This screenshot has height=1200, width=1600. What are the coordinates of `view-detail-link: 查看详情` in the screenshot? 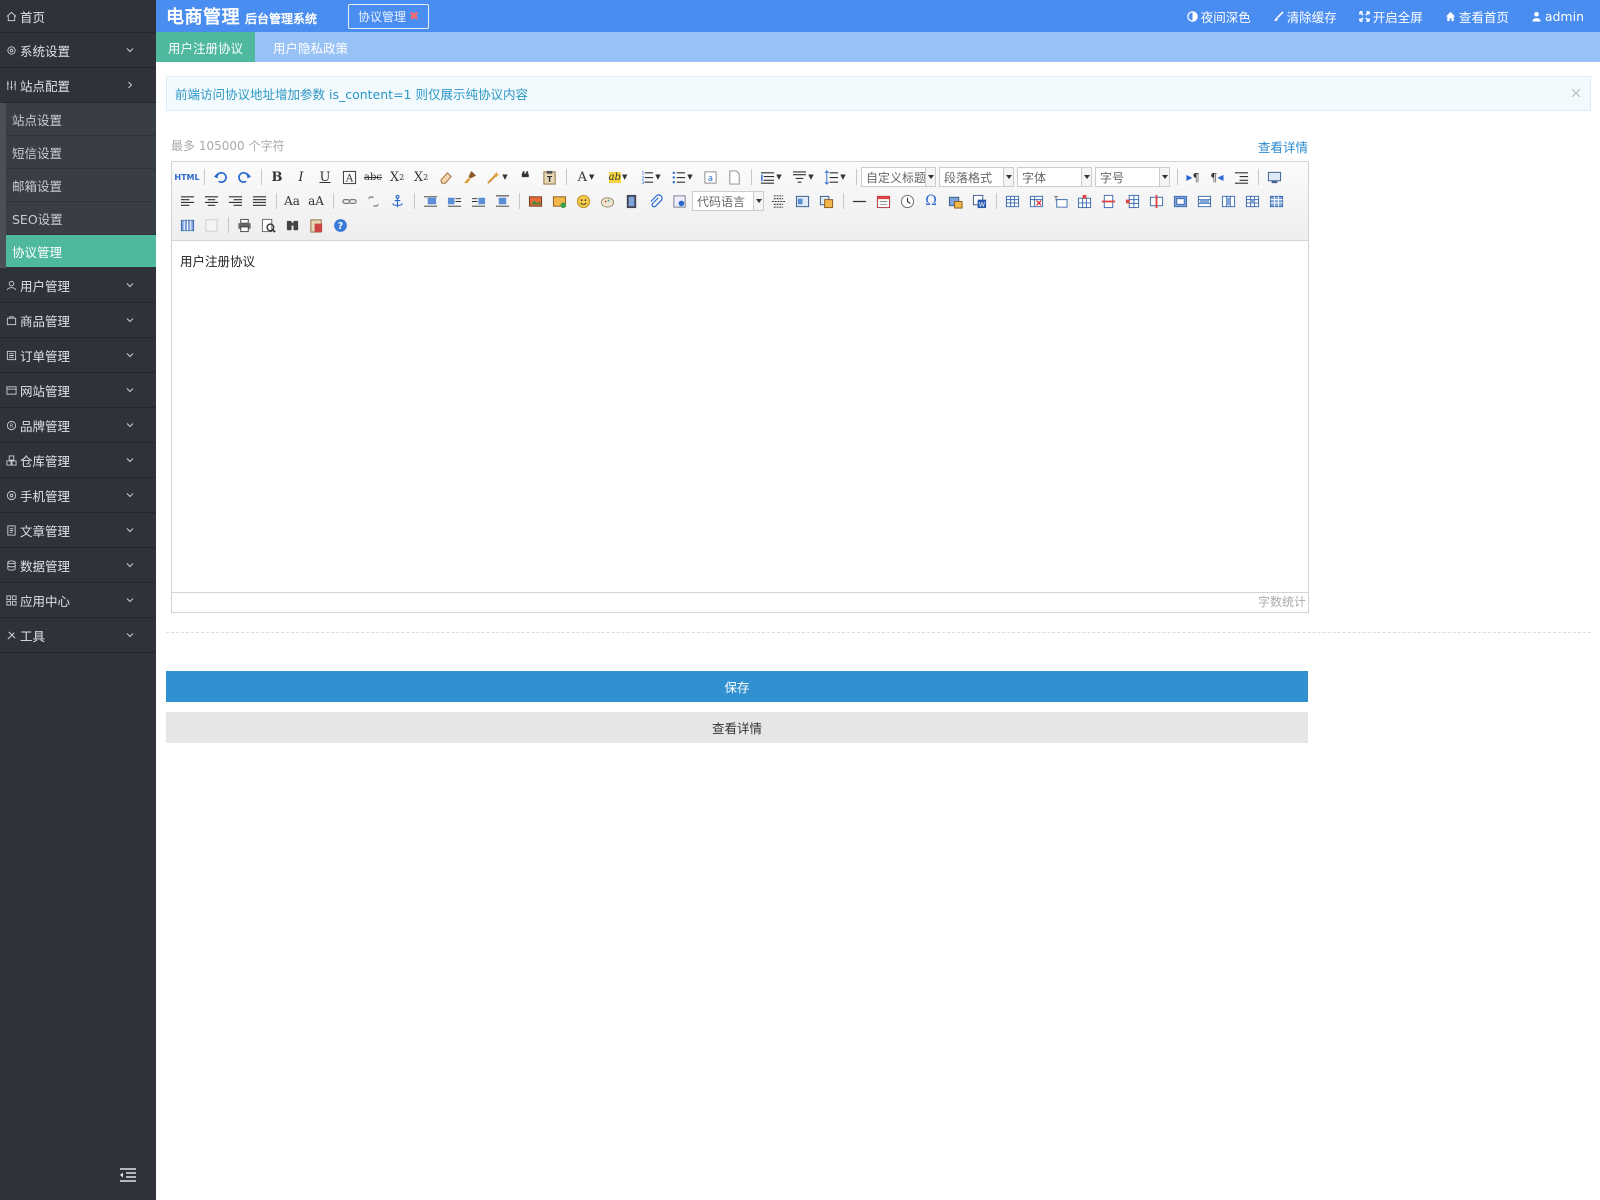 It's located at (1283, 146).